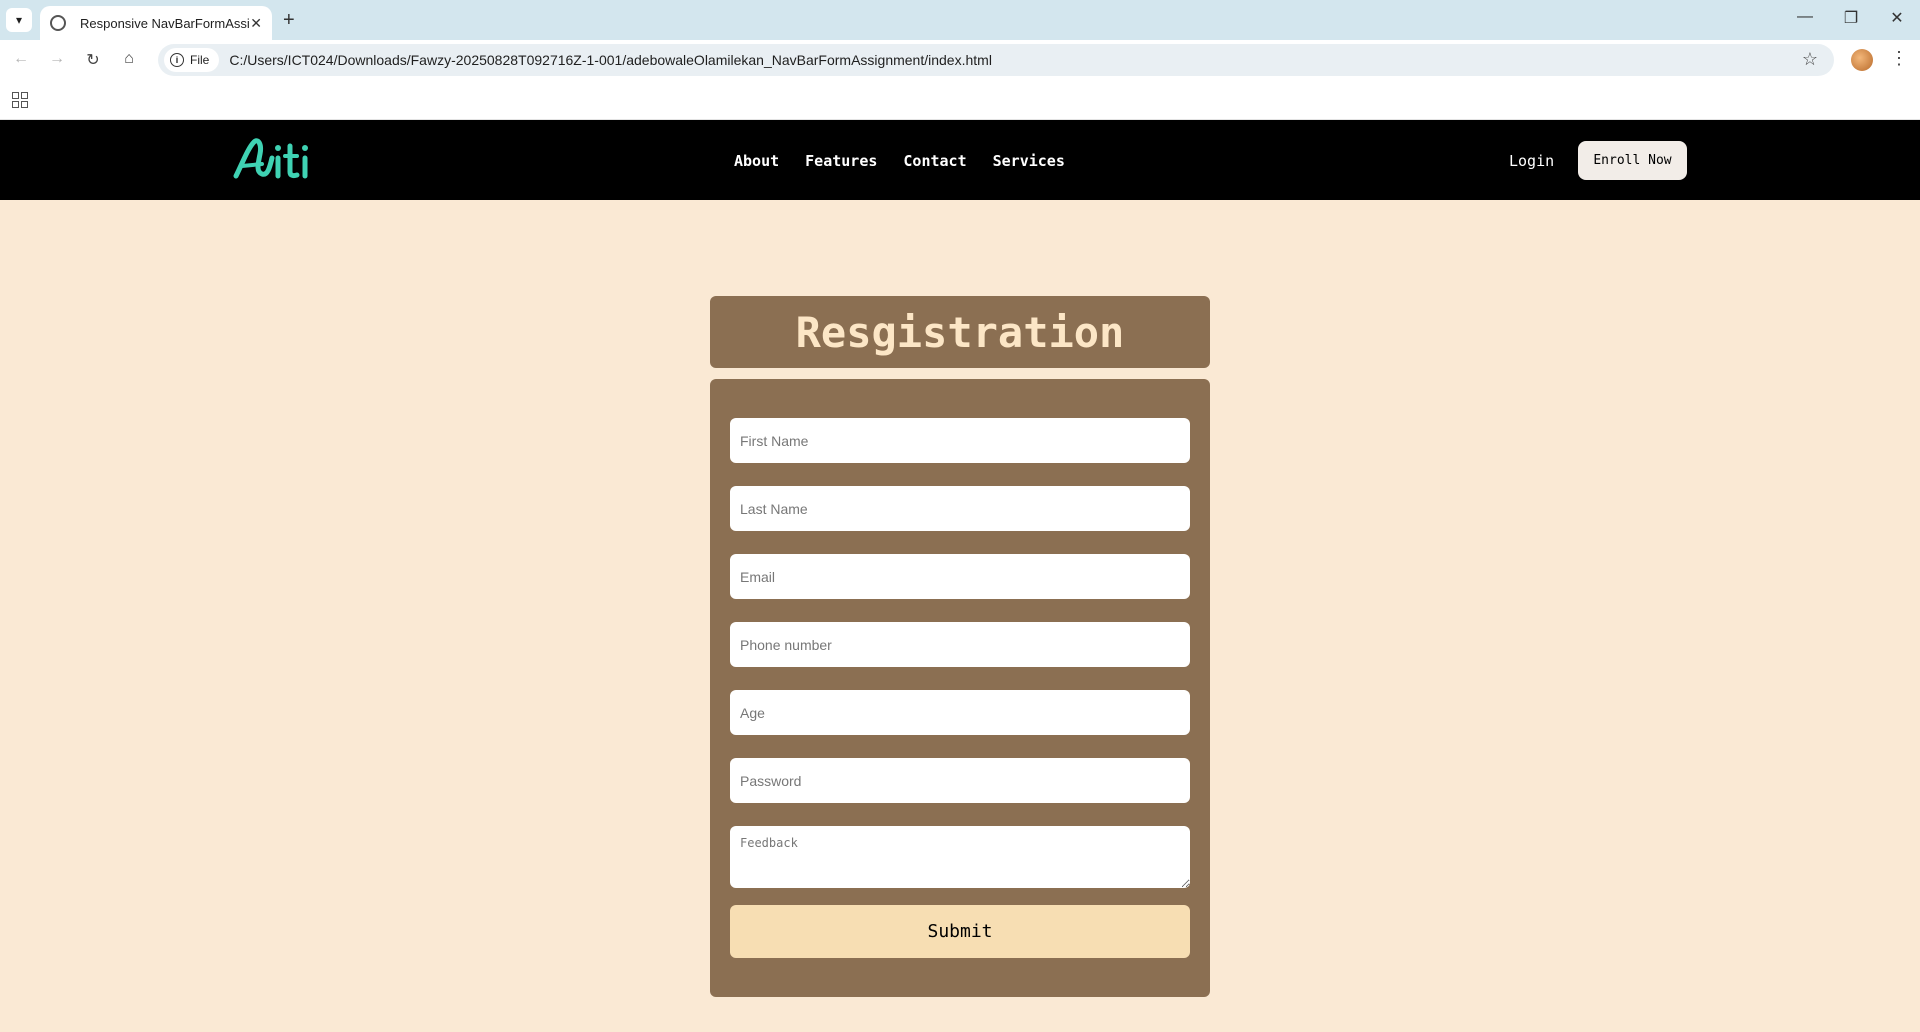  Describe the element at coordinates (129, 59) in the screenshot. I see `home-icon: ⌂` at that location.